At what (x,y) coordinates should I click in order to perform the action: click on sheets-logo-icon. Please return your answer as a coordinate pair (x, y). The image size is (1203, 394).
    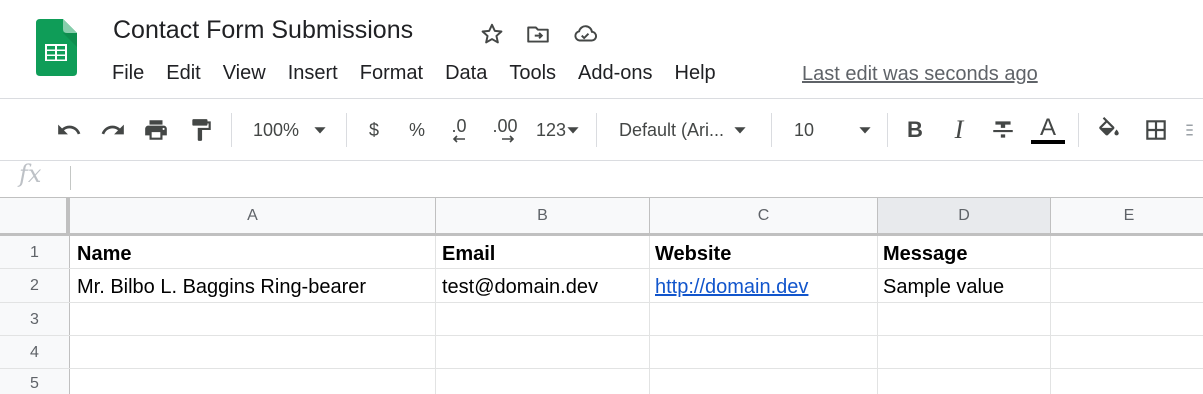
    Looking at the image, I should click on (56, 47).